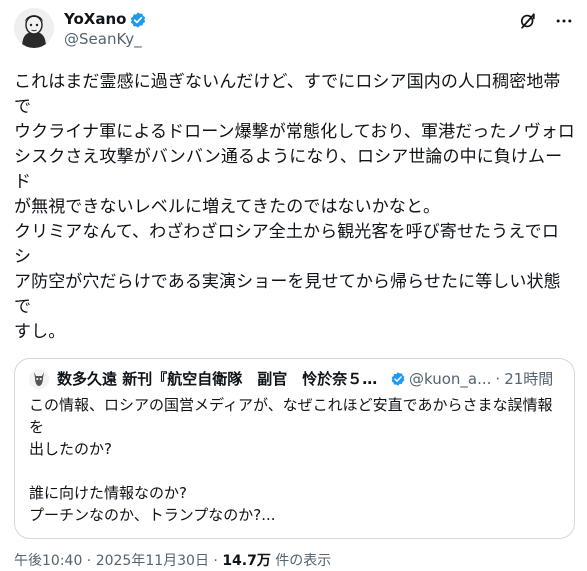 This screenshot has height=571, width=587. Describe the element at coordinates (39, 379) in the screenshot. I see `quoted-author-avatar` at that location.